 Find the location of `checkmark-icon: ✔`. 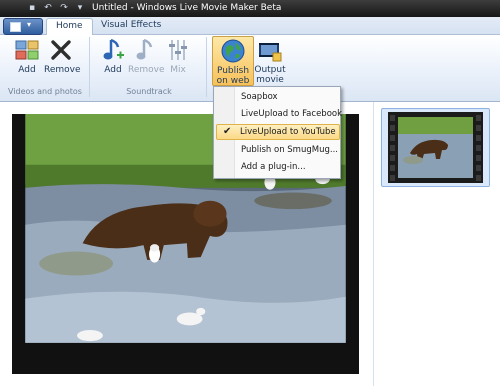

checkmark-icon: ✔ is located at coordinates (227, 131).